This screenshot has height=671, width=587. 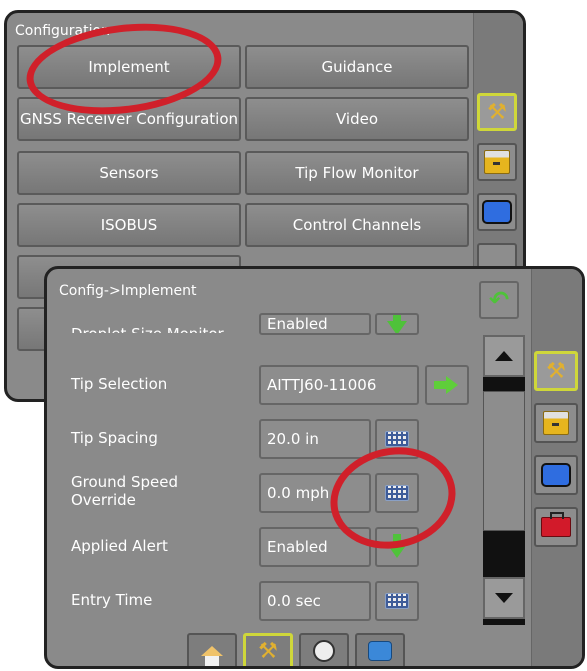 I want to click on guidance-button: Guidance, so click(x=357, y=67).